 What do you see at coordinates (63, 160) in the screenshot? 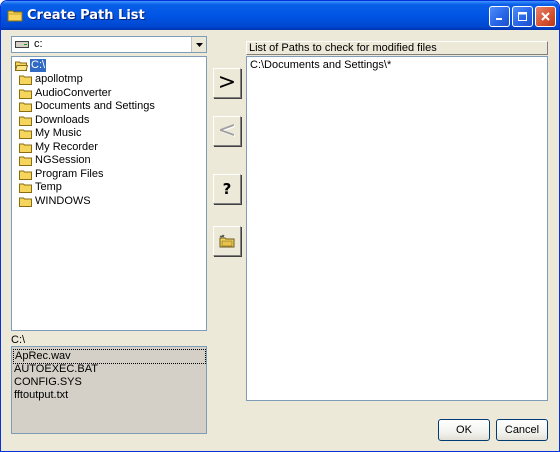
I see `directory-label: NGSession` at bounding box center [63, 160].